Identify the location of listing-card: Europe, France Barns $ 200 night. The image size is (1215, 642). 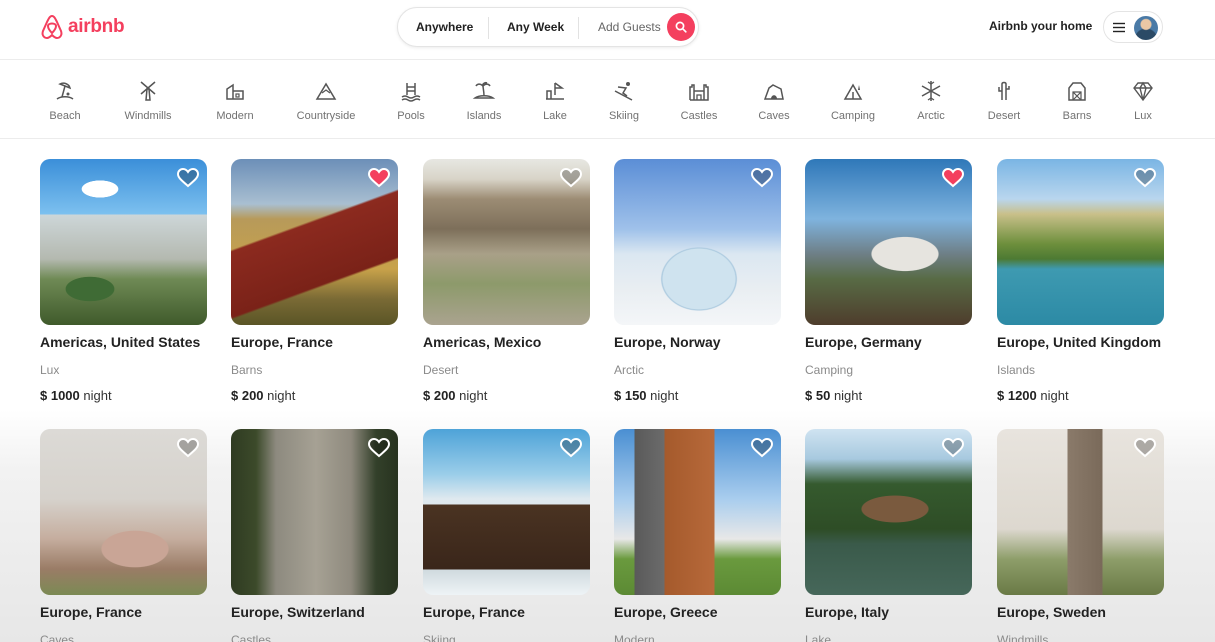
(314, 281).